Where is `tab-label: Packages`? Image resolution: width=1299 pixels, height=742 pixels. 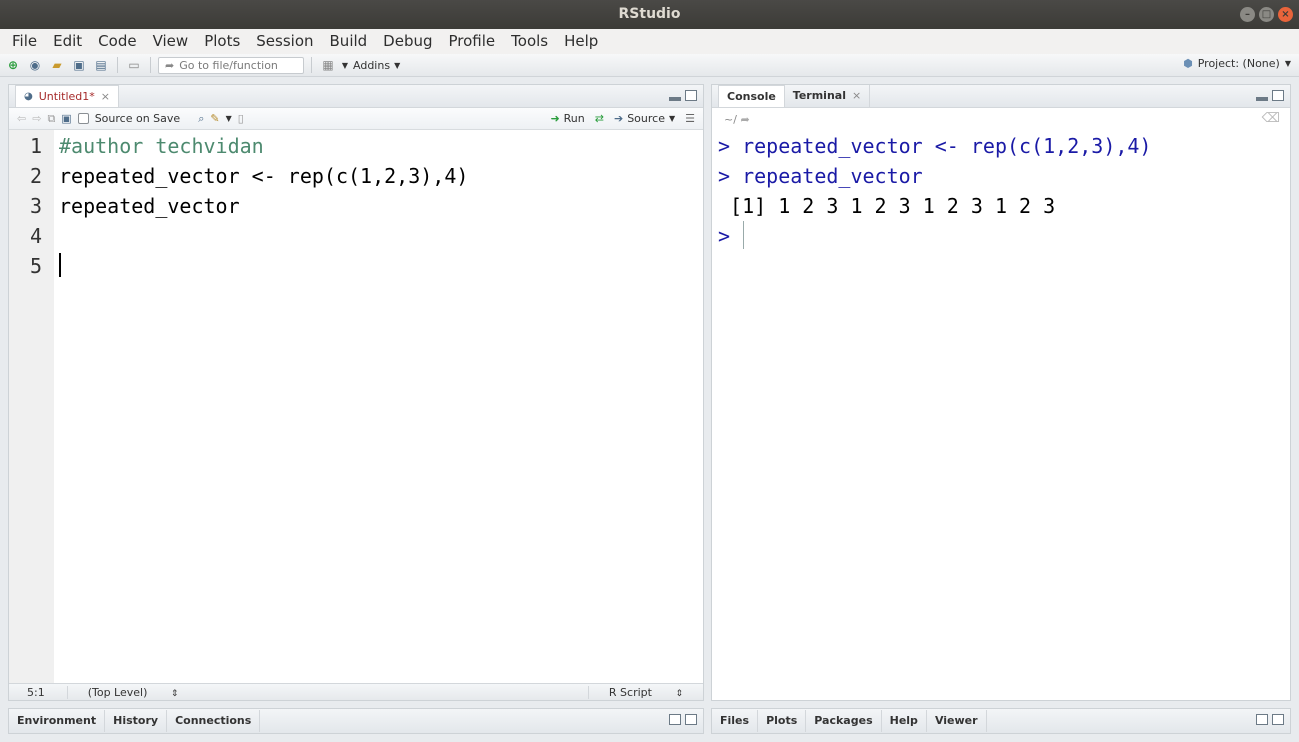
tab-label: Packages is located at coordinates (843, 720).